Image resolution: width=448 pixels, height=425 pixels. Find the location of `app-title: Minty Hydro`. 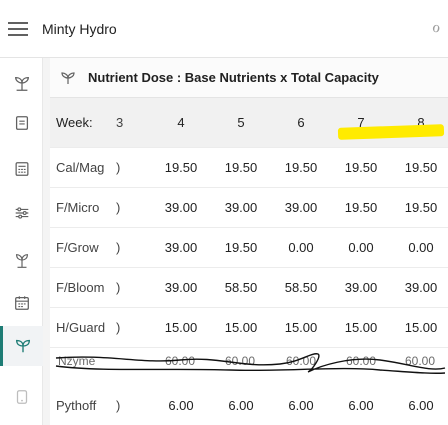

app-title: Minty Hydro is located at coordinates (79, 29).